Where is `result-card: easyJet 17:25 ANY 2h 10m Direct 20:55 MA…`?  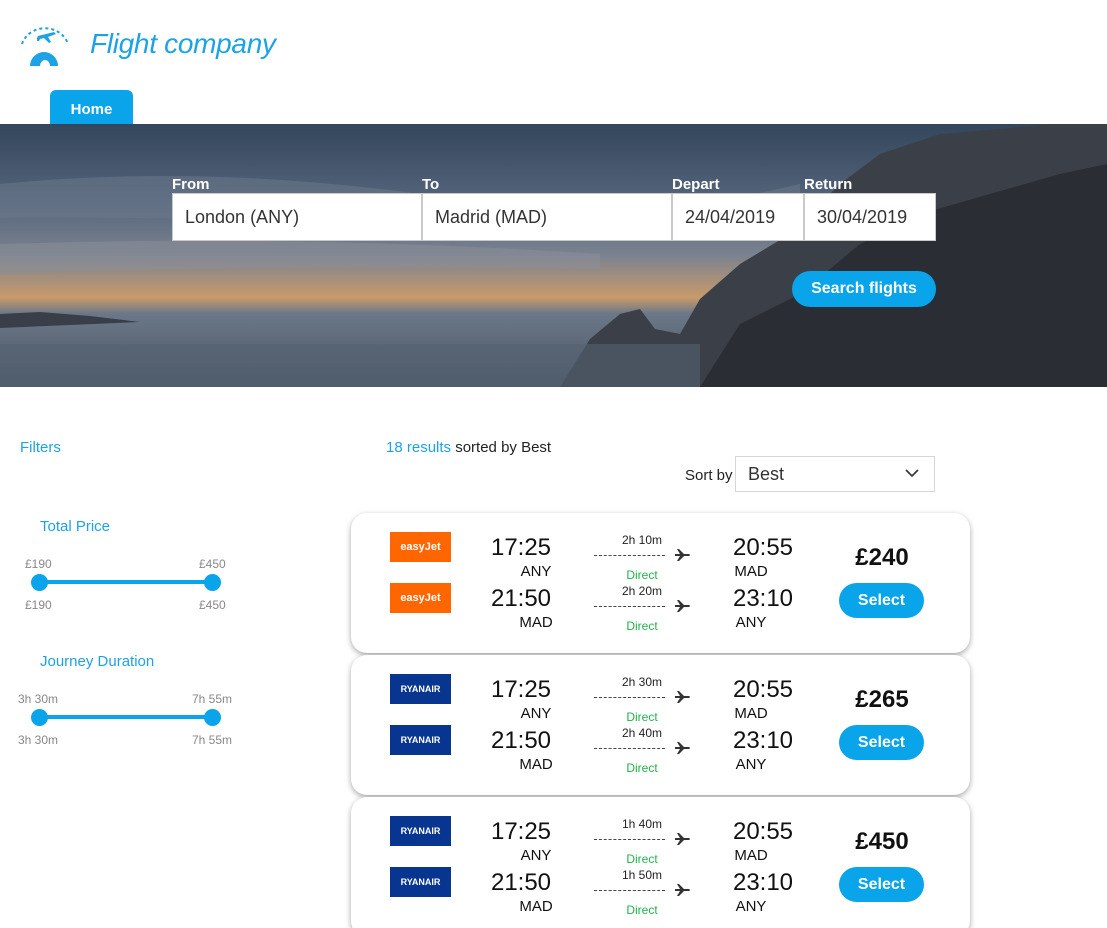 result-card: easyJet 17:25 ANY 2h 10m Direct 20:55 MA… is located at coordinates (660, 583).